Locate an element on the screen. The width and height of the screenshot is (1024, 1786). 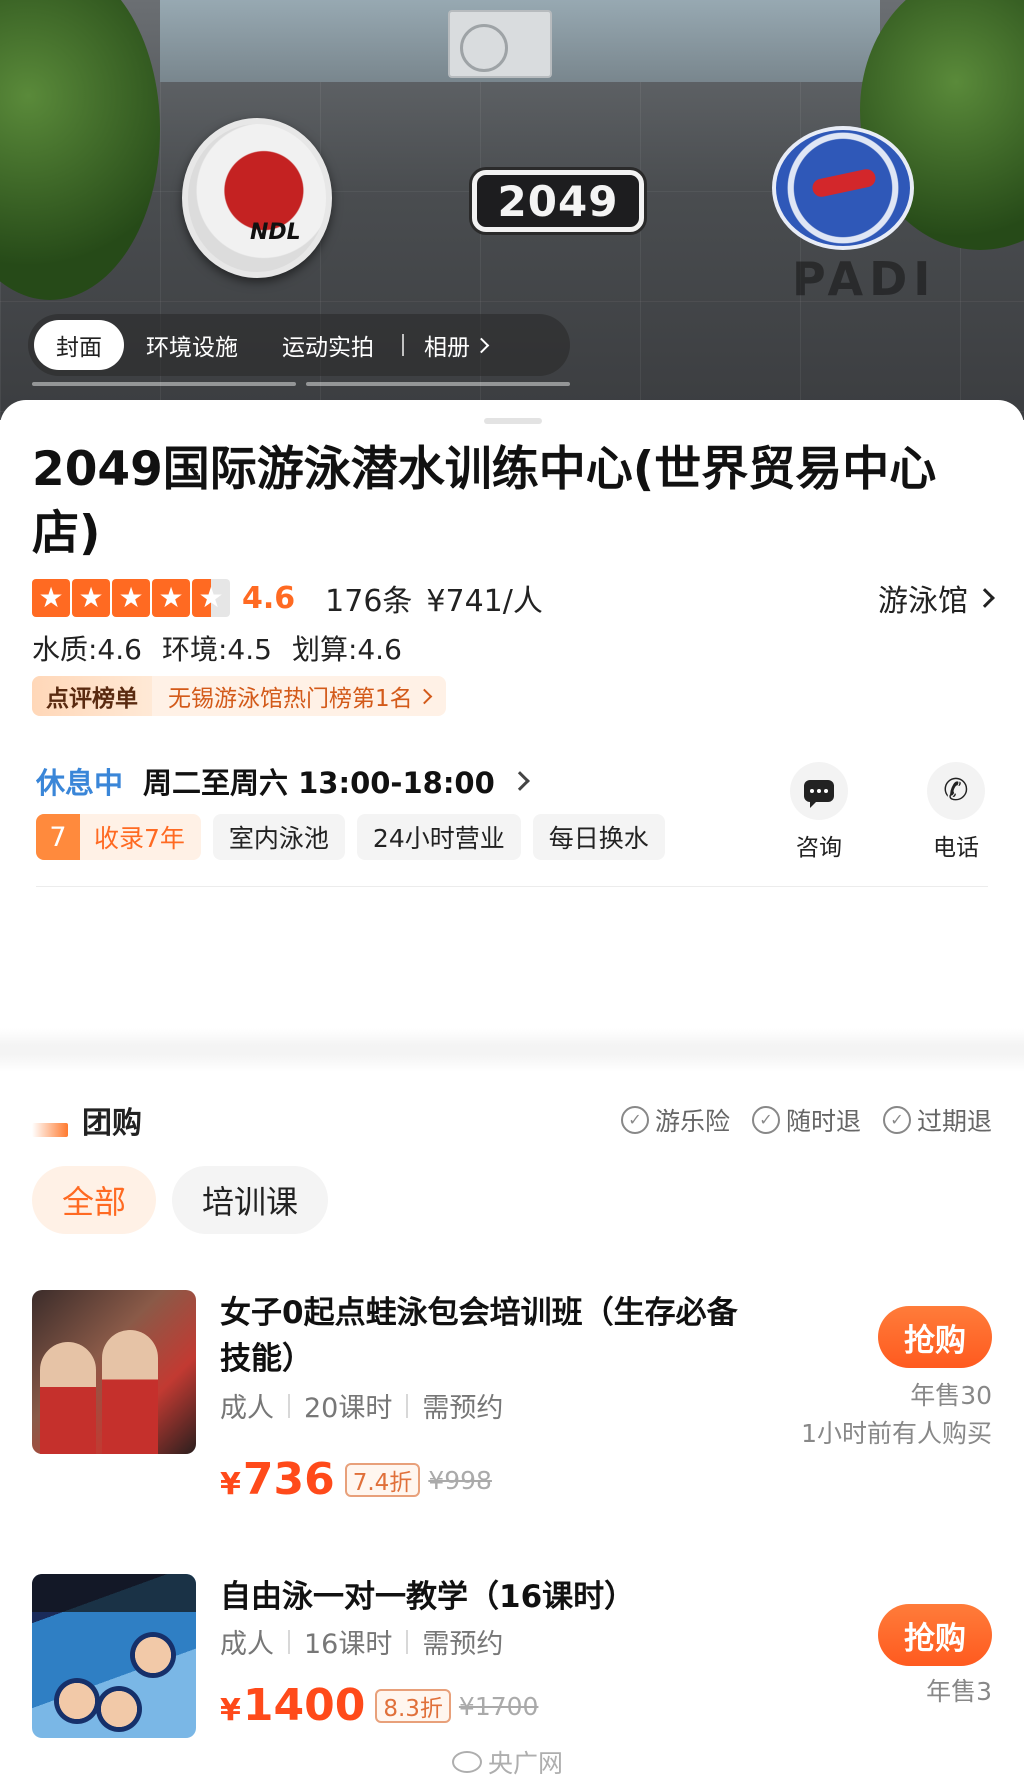
ndl-emblem-text: NDL is located at coordinates (275, 232).